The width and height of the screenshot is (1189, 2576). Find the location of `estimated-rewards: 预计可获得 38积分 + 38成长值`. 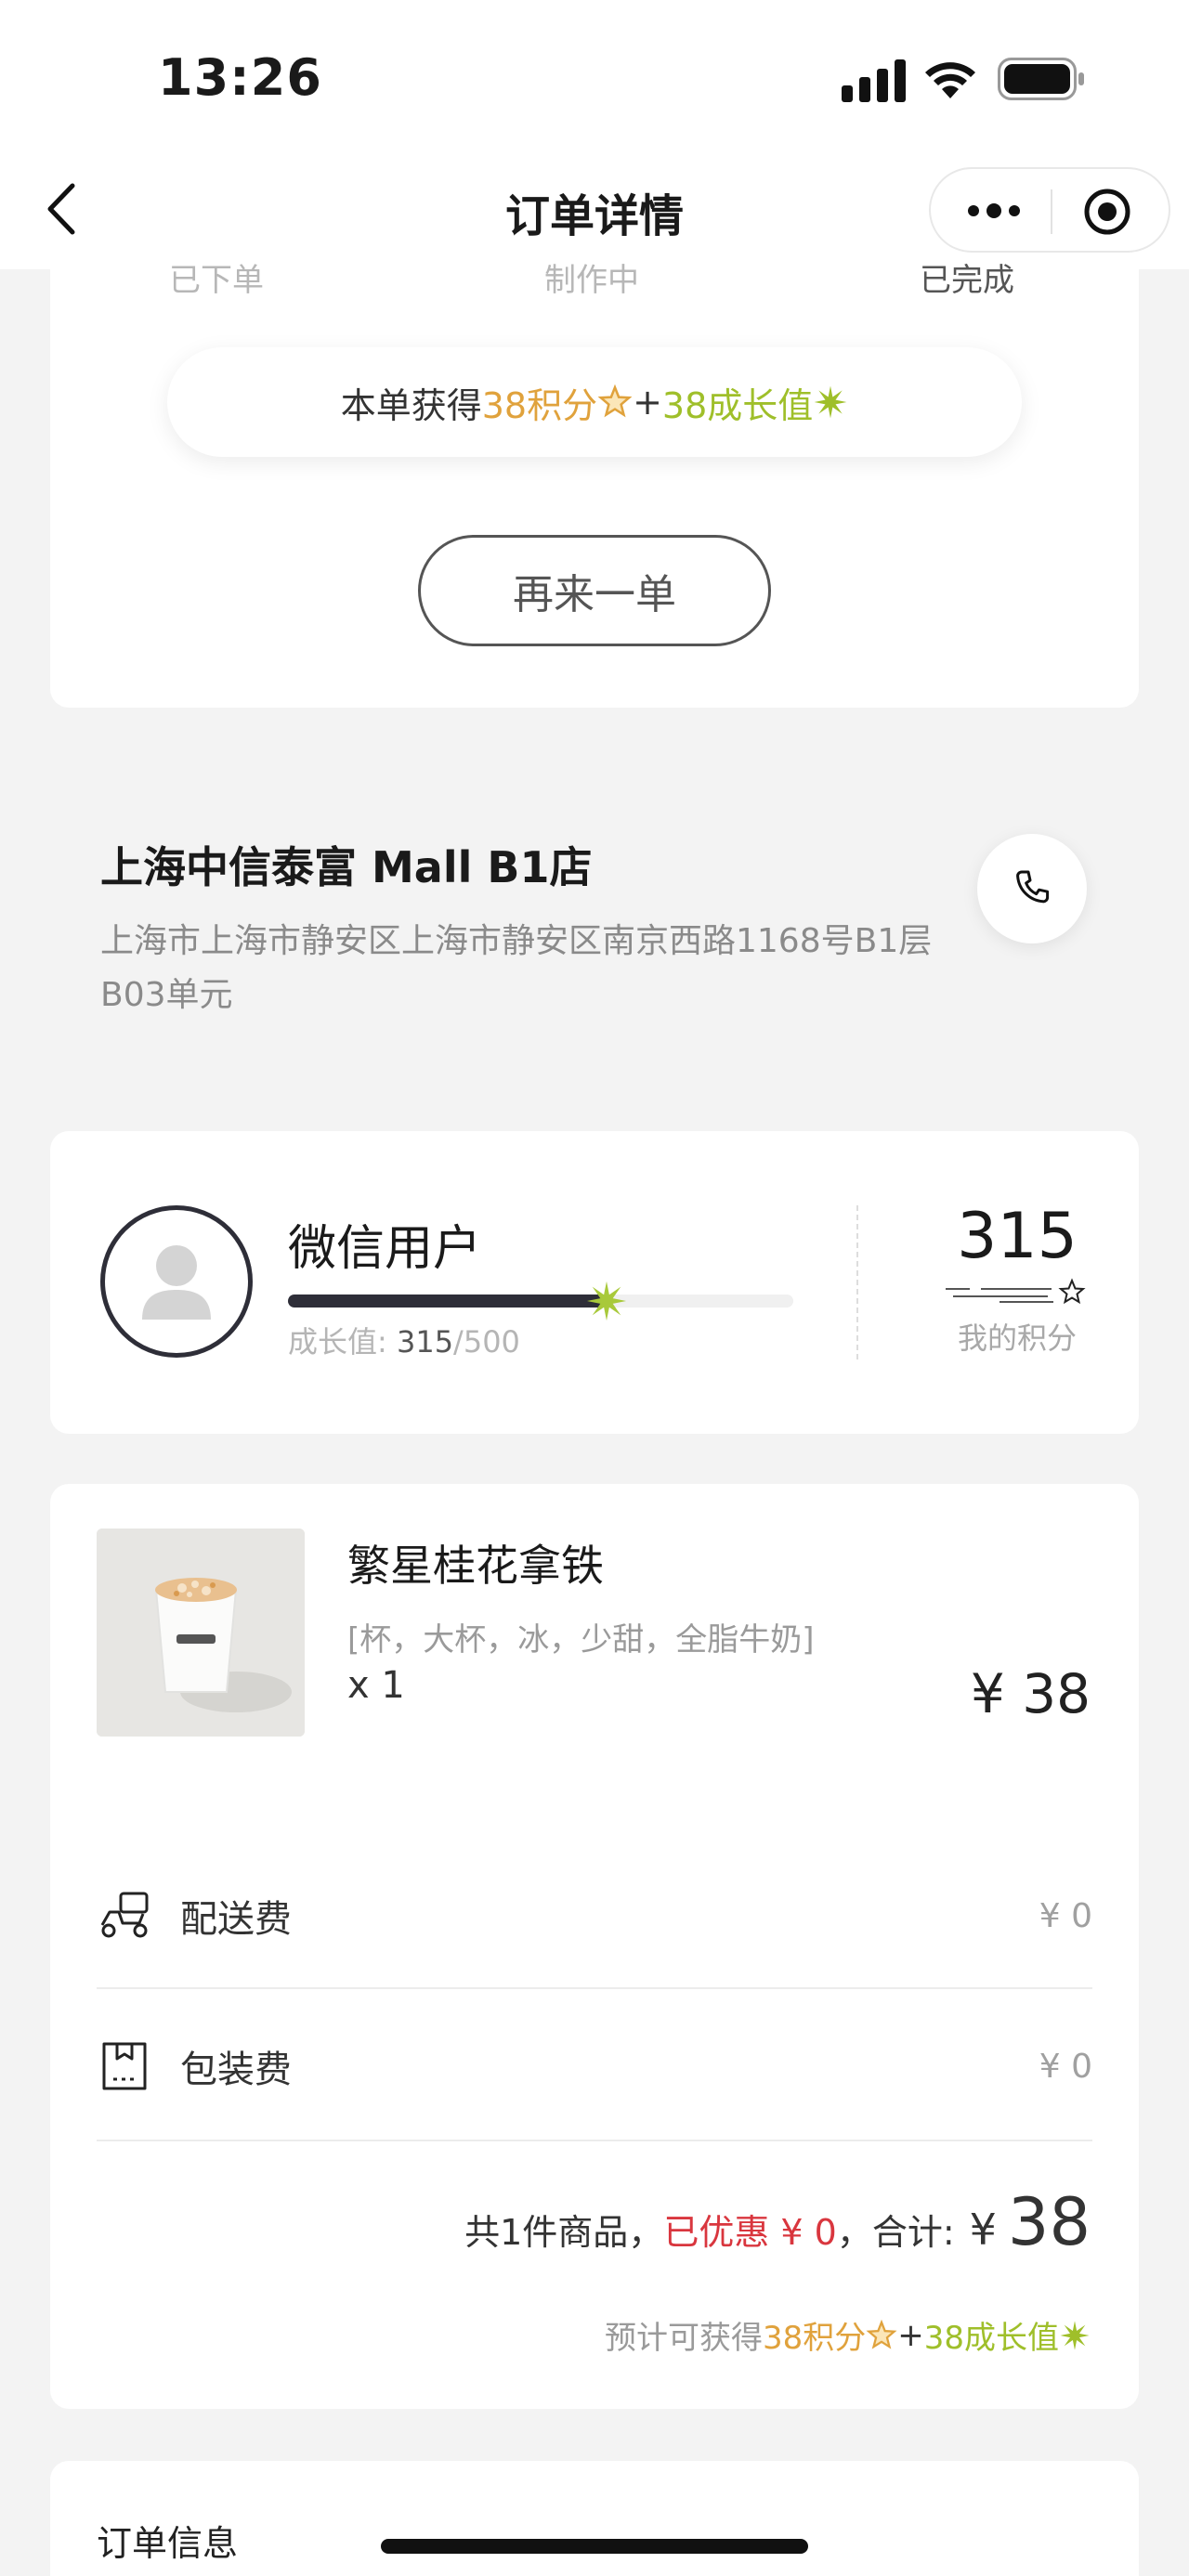

estimated-rewards: 预计可获得 38积分 + 38成长值 is located at coordinates (848, 2335).